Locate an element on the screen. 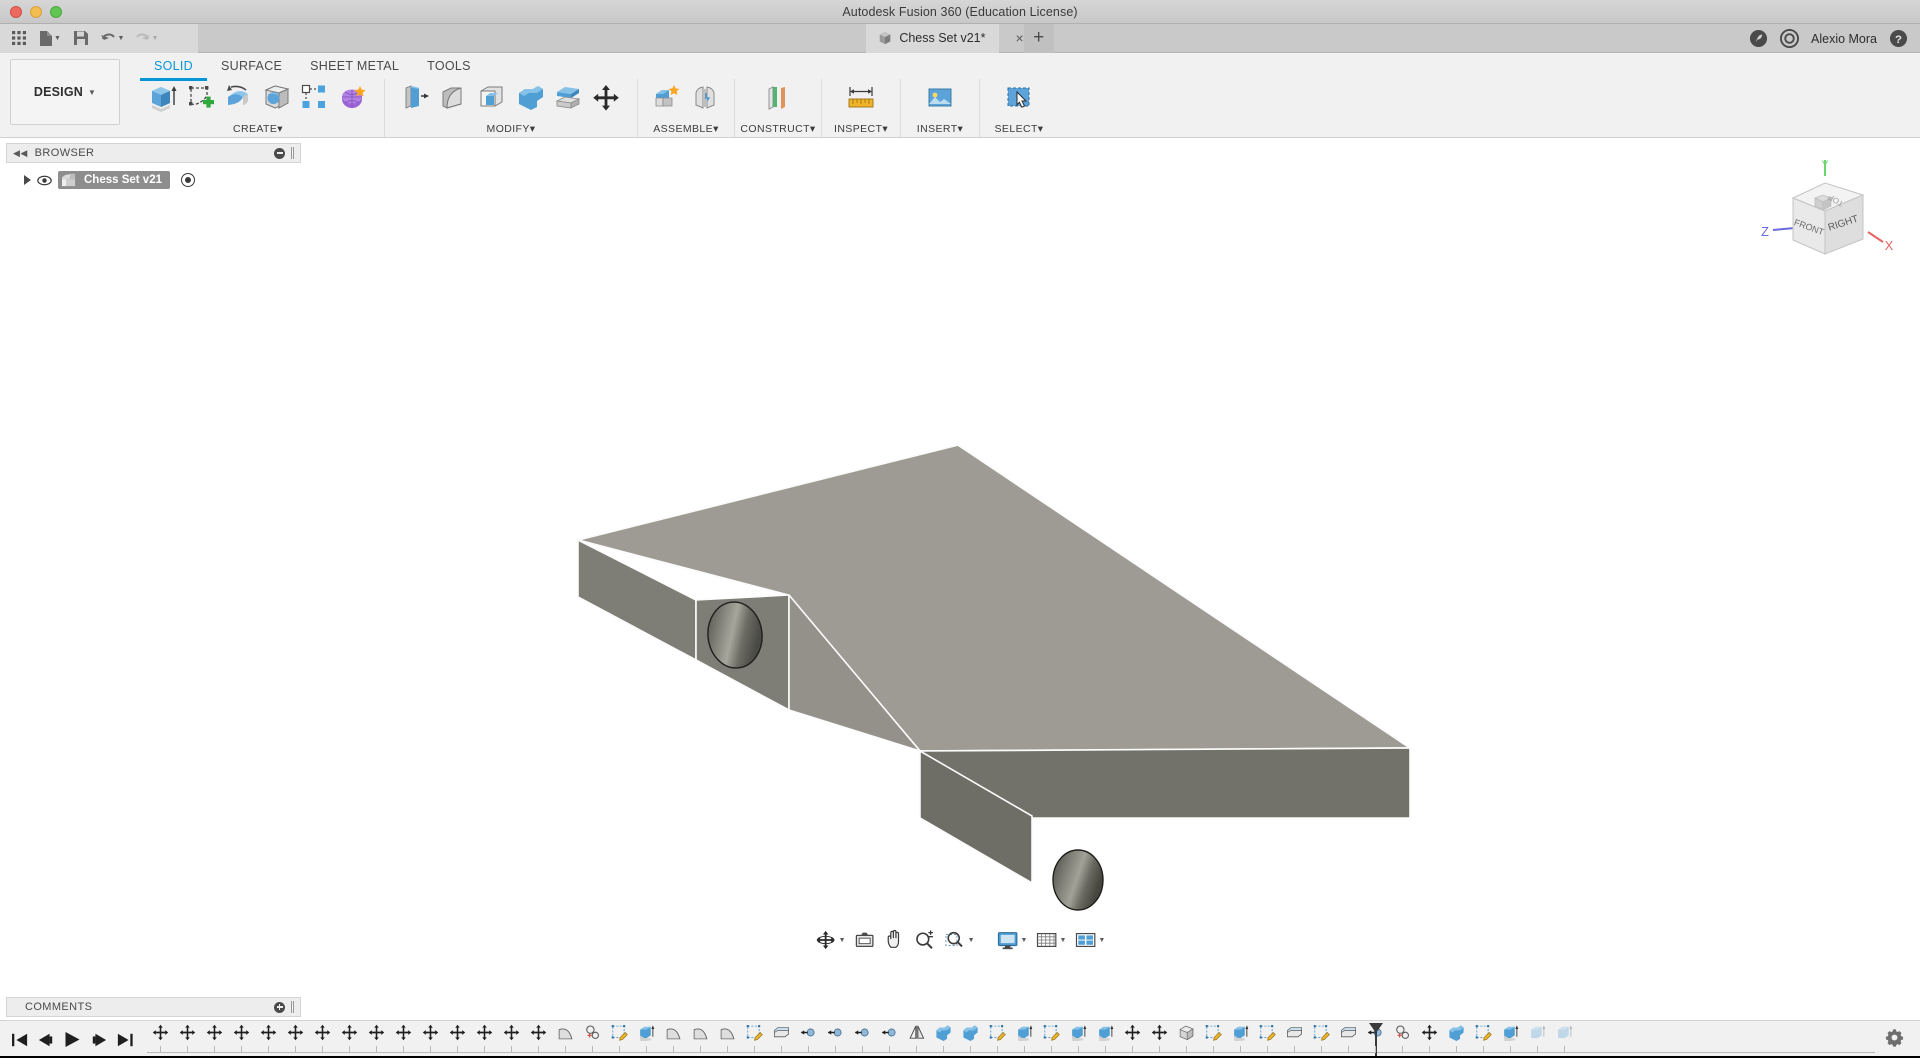  joint-tool is located at coordinates (705, 98).